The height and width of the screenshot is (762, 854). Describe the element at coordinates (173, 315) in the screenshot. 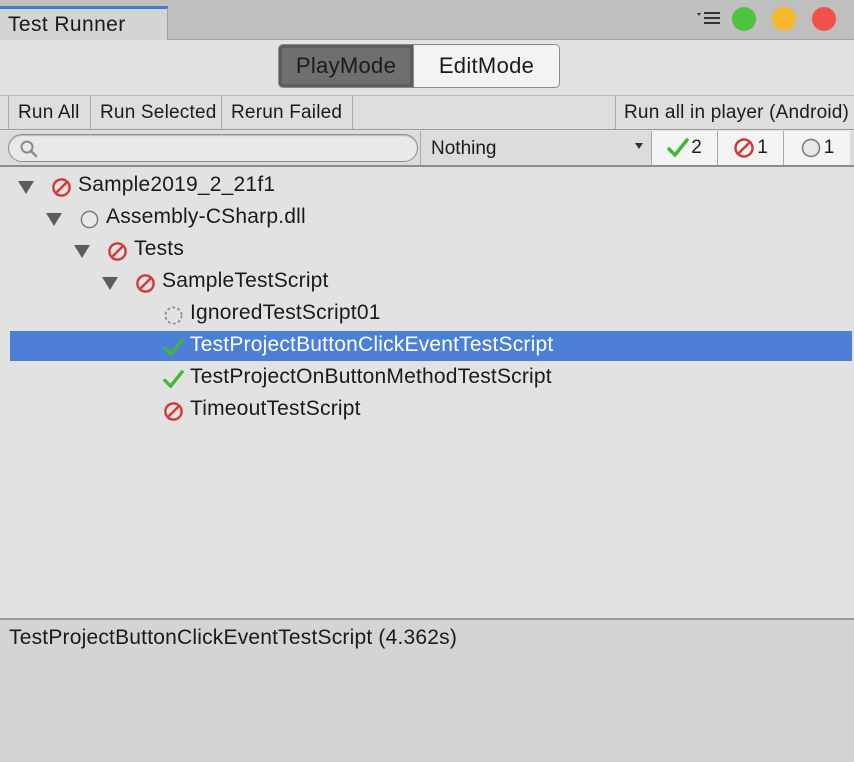

I see `ignored-icon` at that location.